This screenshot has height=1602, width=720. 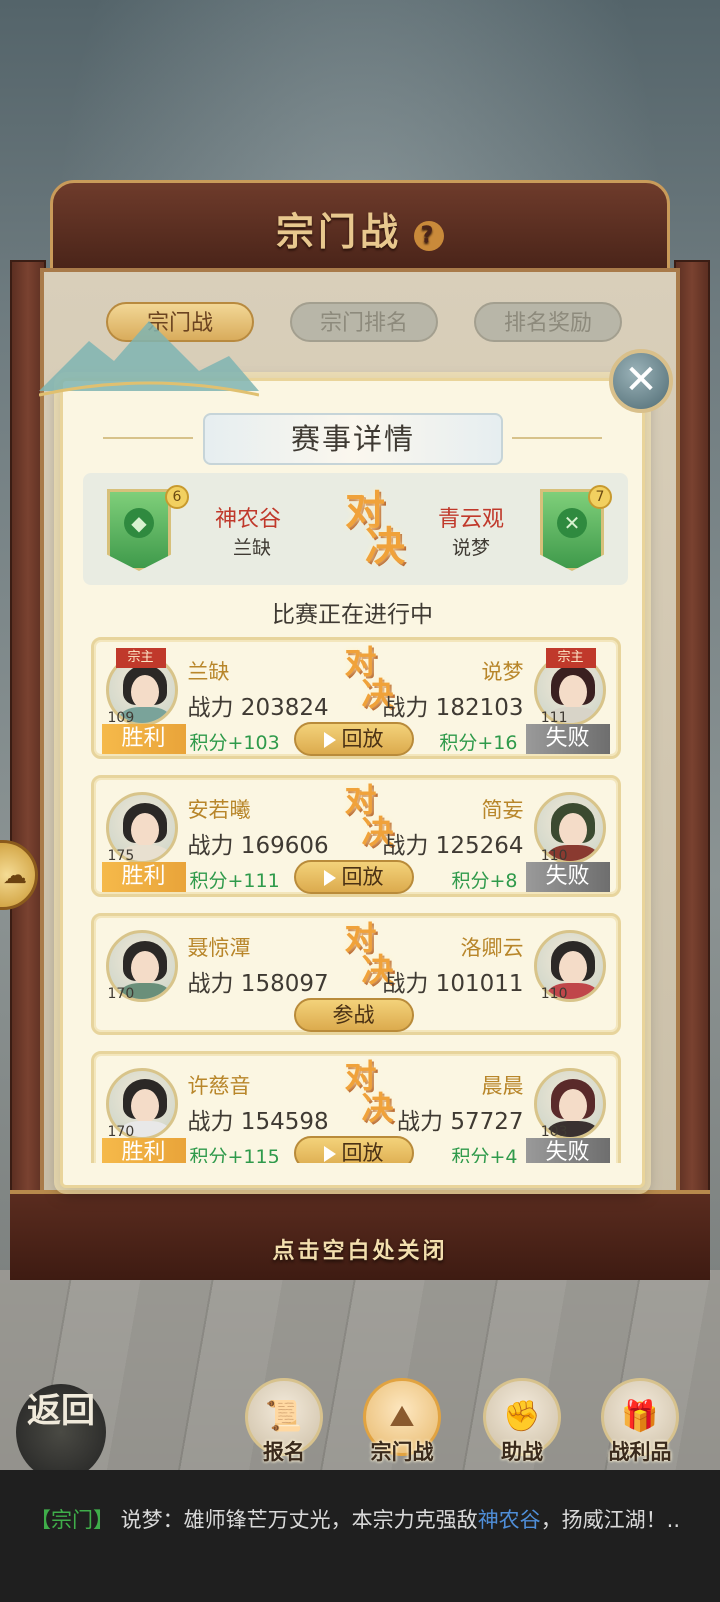 What do you see at coordinates (252, 548) in the screenshot?
I see `left-sect-leader: 兰缺` at bounding box center [252, 548].